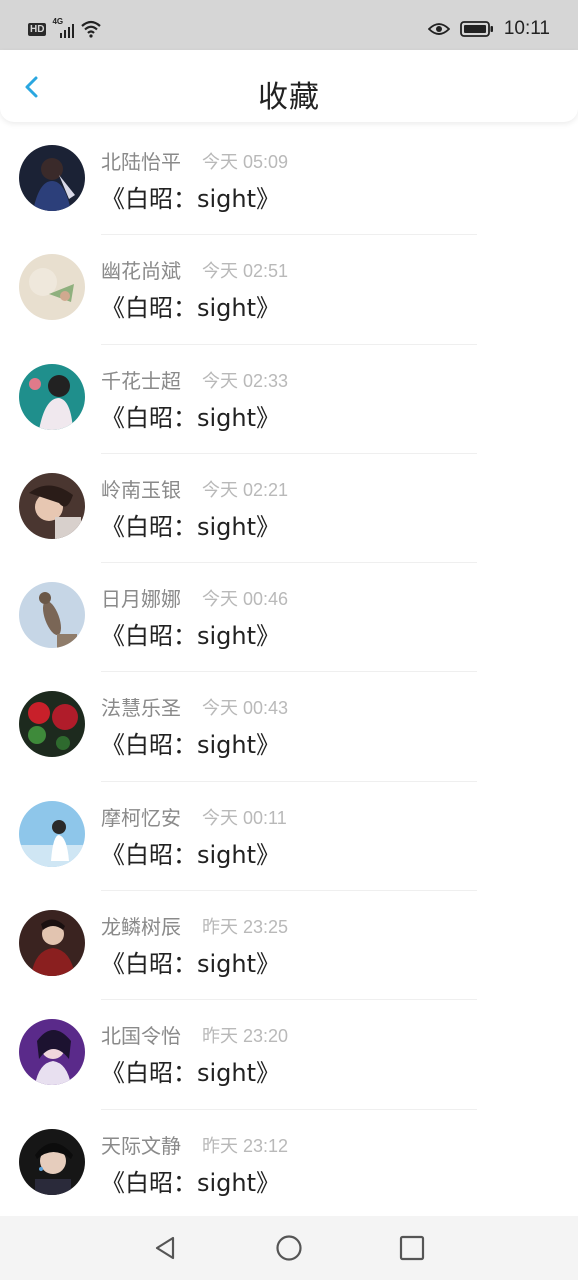  What do you see at coordinates (289, 618) in the screenshot?
I see `favorite-item: 日月娜娜 今天 00:46 《白昭：sight》` at bounding box center [289, 618].